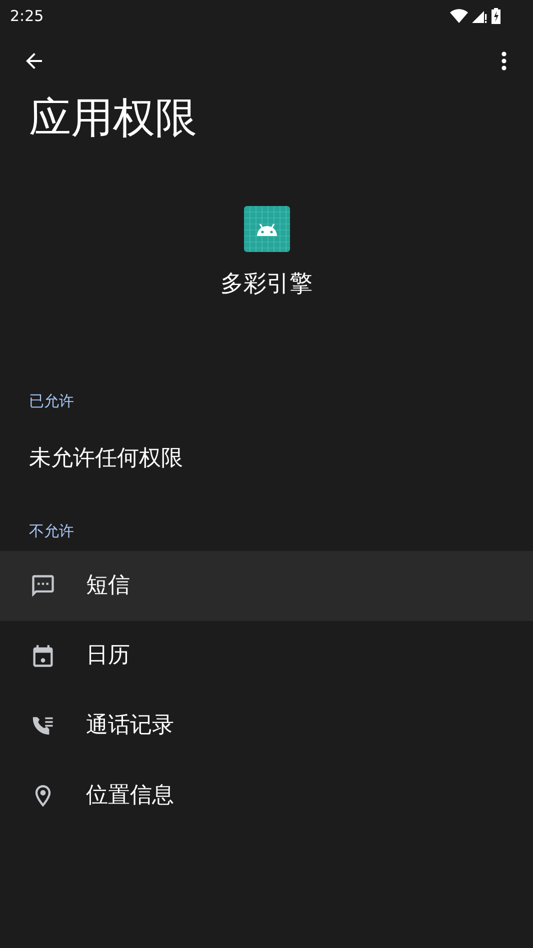  I want to click on permission-label: 位置信息, so click(130, 796).